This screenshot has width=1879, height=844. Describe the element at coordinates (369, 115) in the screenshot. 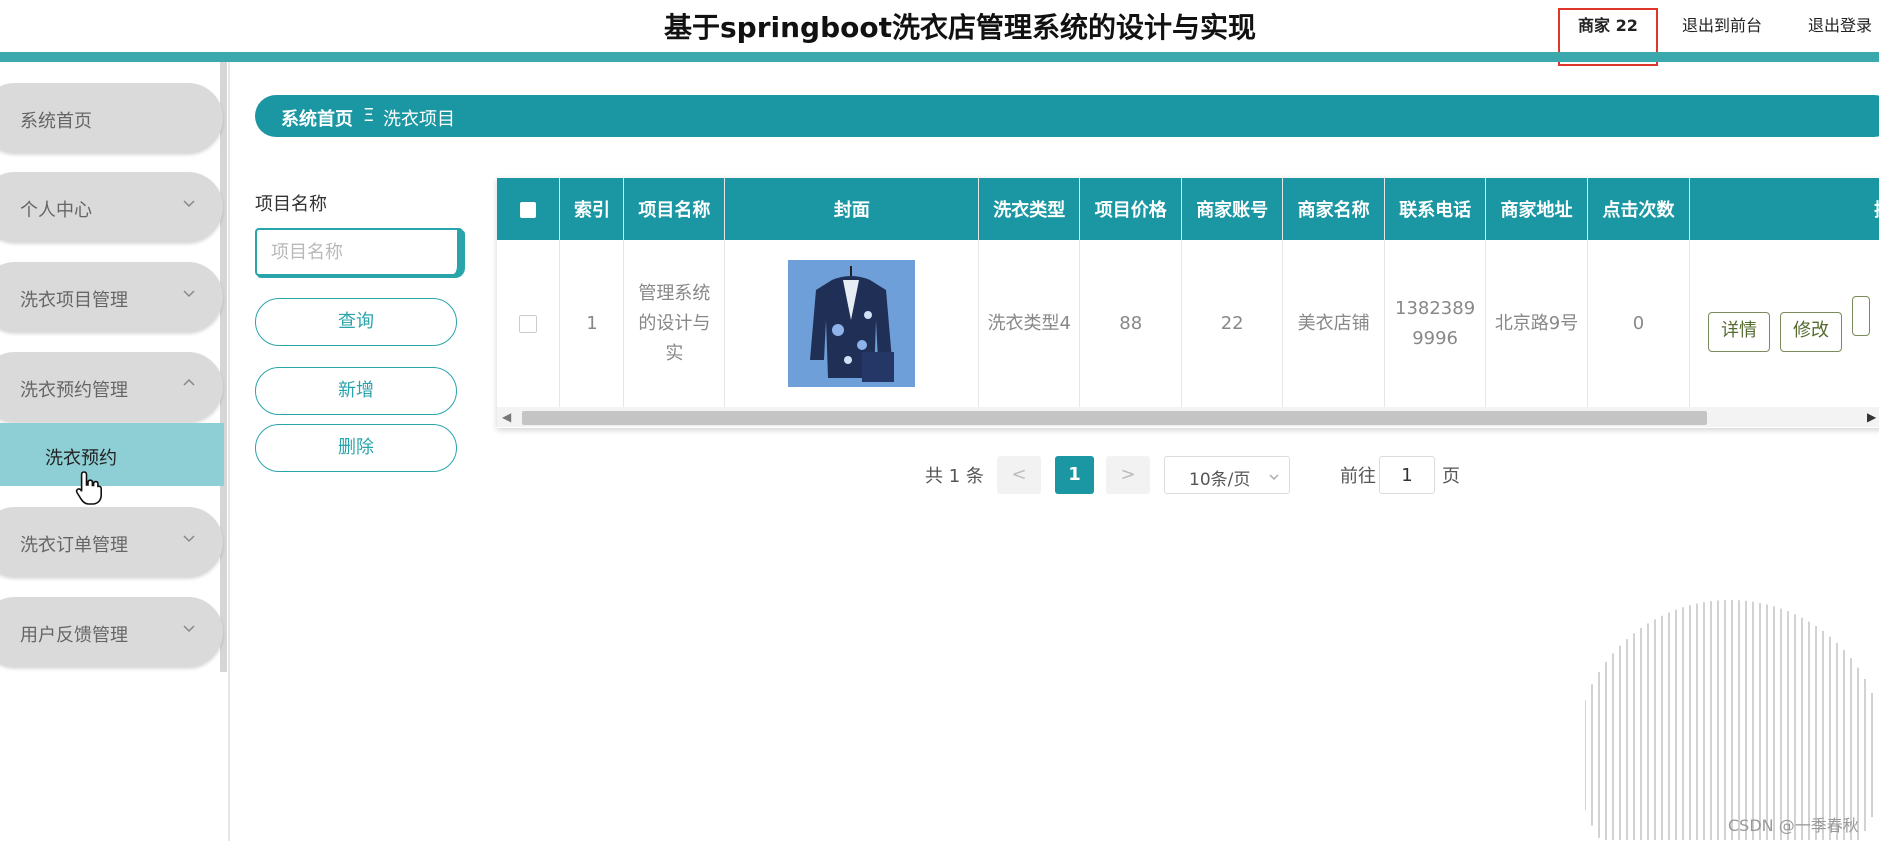

I see `breadcrumb-separator: Ξ` at that location.